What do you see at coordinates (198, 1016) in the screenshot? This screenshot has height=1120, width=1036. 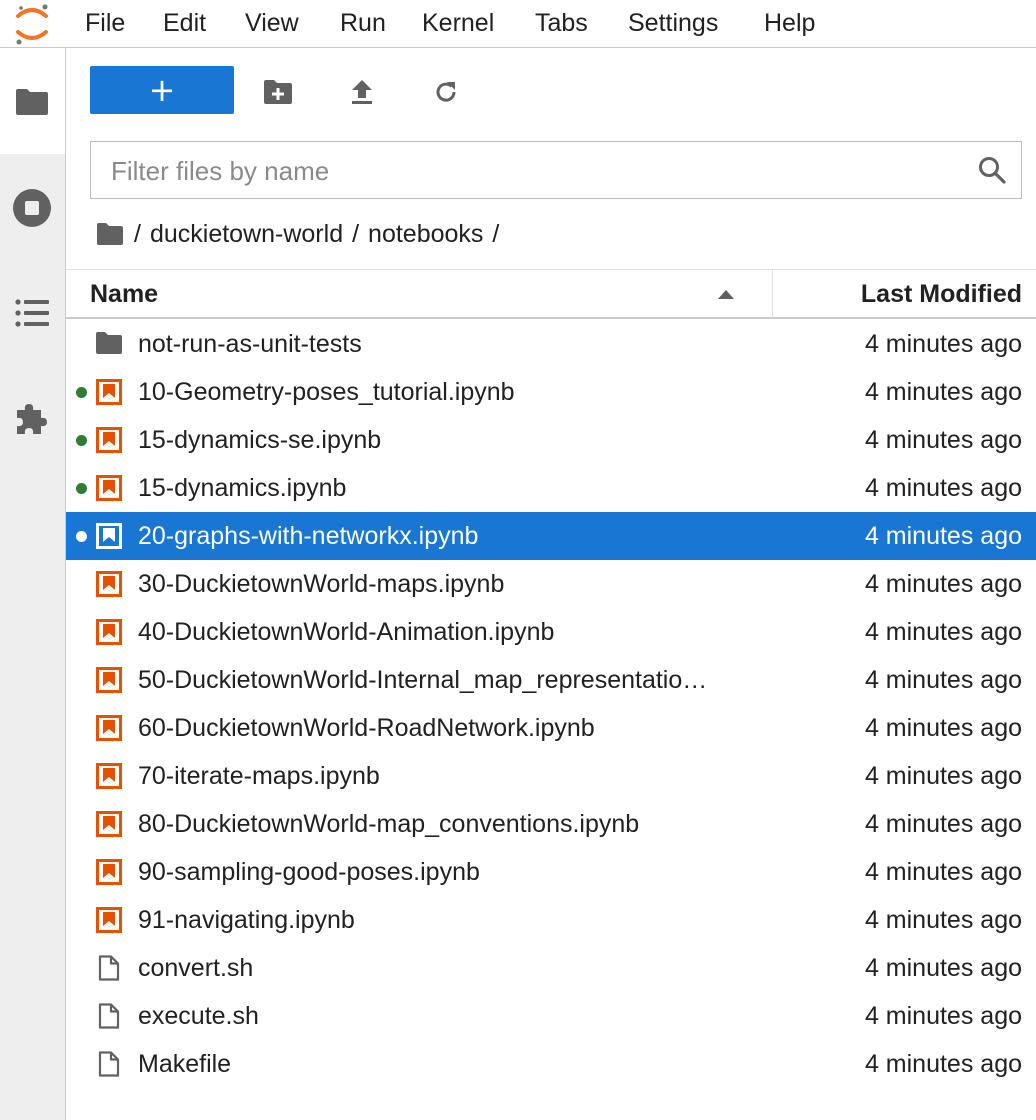 I see `file-name: execute.sh` at bounding box center [198, 1016].